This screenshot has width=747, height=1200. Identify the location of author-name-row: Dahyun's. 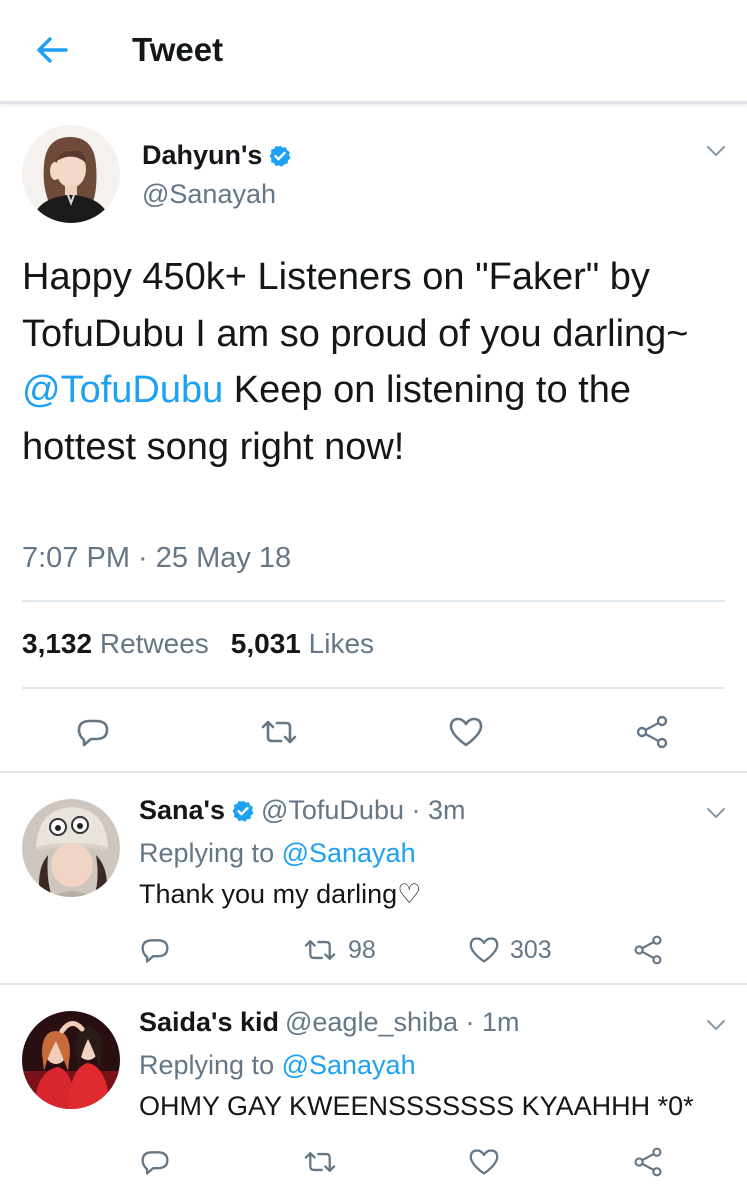
(217, 155).